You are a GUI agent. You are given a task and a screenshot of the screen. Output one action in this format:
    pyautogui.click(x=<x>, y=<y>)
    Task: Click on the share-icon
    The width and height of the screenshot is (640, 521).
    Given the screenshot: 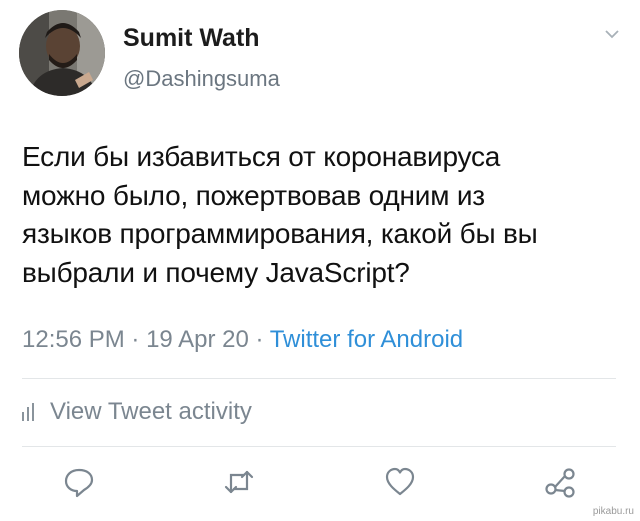 What is the action you would take?
    pyautogui.click(x=560, y=482)
    